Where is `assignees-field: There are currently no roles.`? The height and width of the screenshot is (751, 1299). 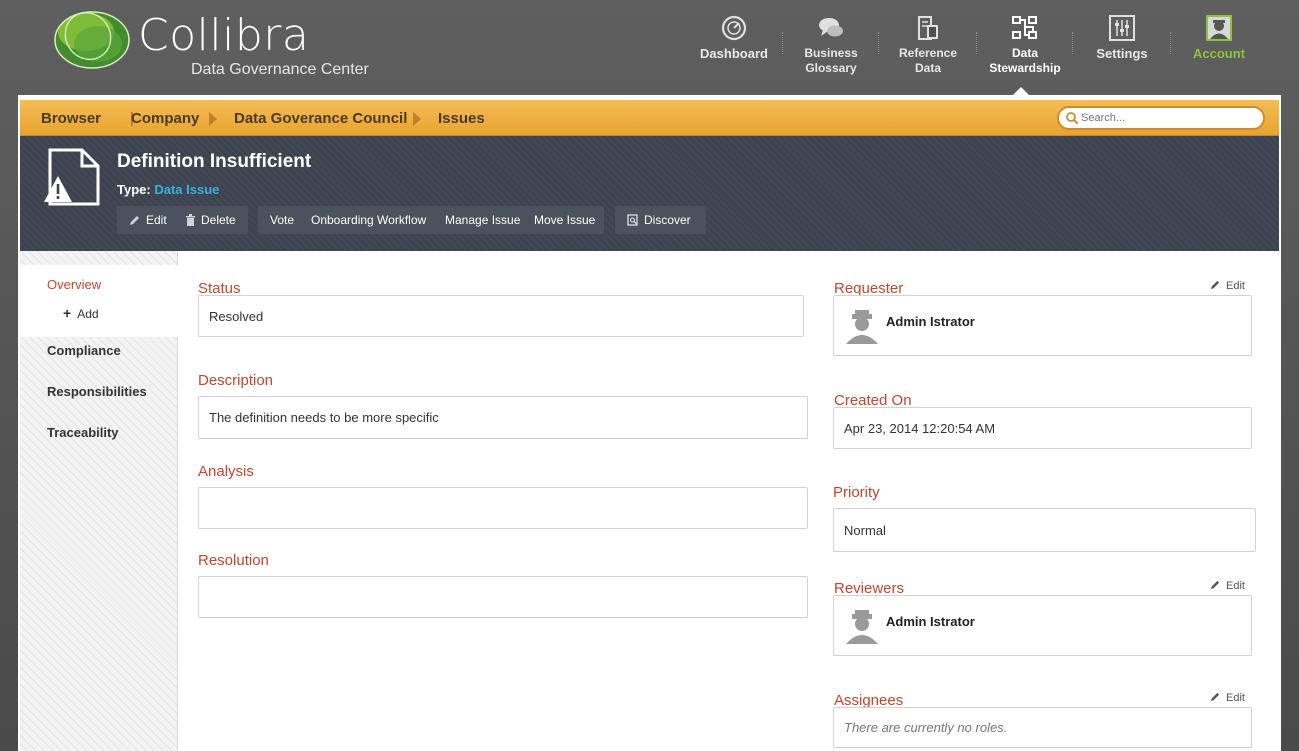
assignees-field: There are currently no roles. is located at coordinates (1042, 727).